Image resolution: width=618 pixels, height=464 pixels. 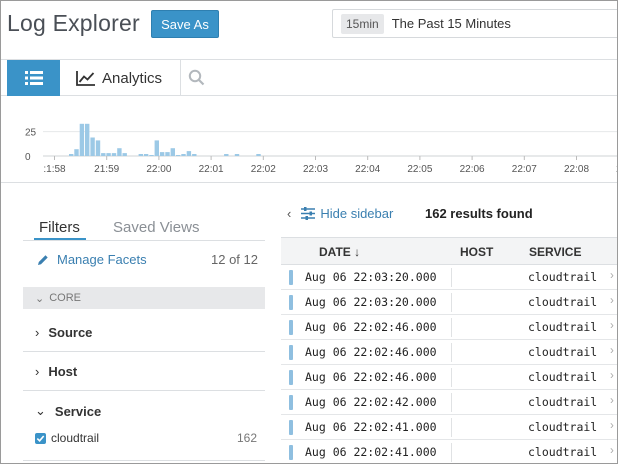 What do you see at coordinates (158, 169) in the screenshot?
I see `x-tick-label: 22:00` at bounding box center [158, 169].